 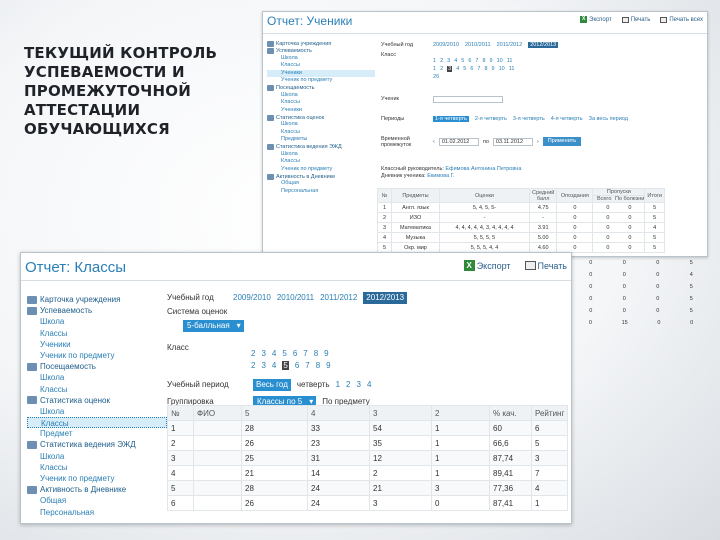 What do you see at coordinates (529, 119) in the screenshot?
I see `period-option: 3-я четверть` at bounding box center [529, 119].